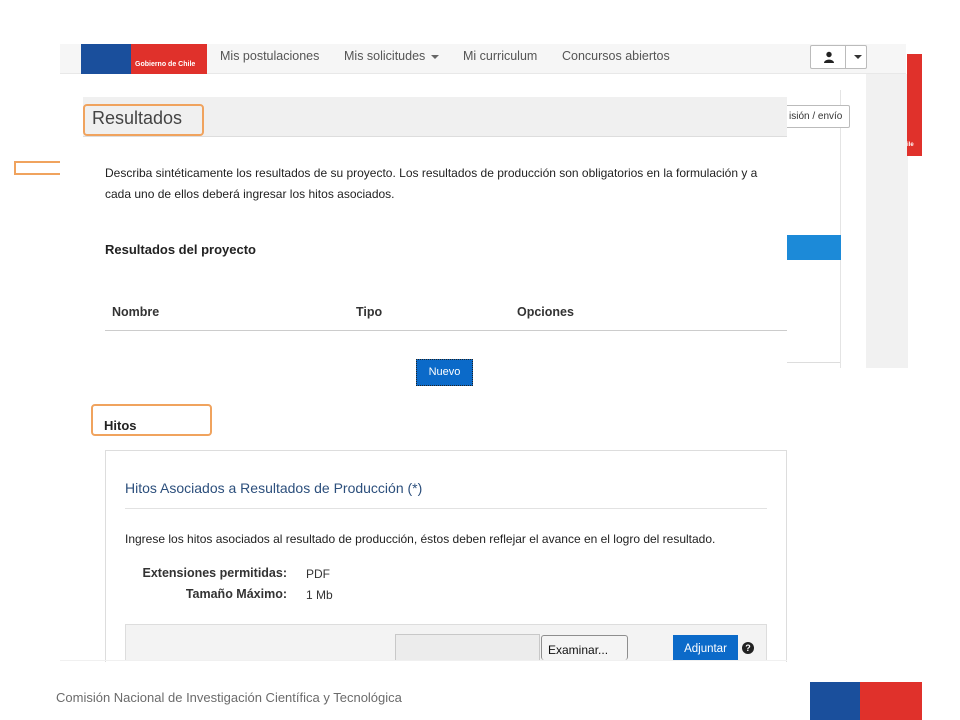  I want to click on gobierno-de-chile-logo: Gobierno de Chile, so click(144, 59).